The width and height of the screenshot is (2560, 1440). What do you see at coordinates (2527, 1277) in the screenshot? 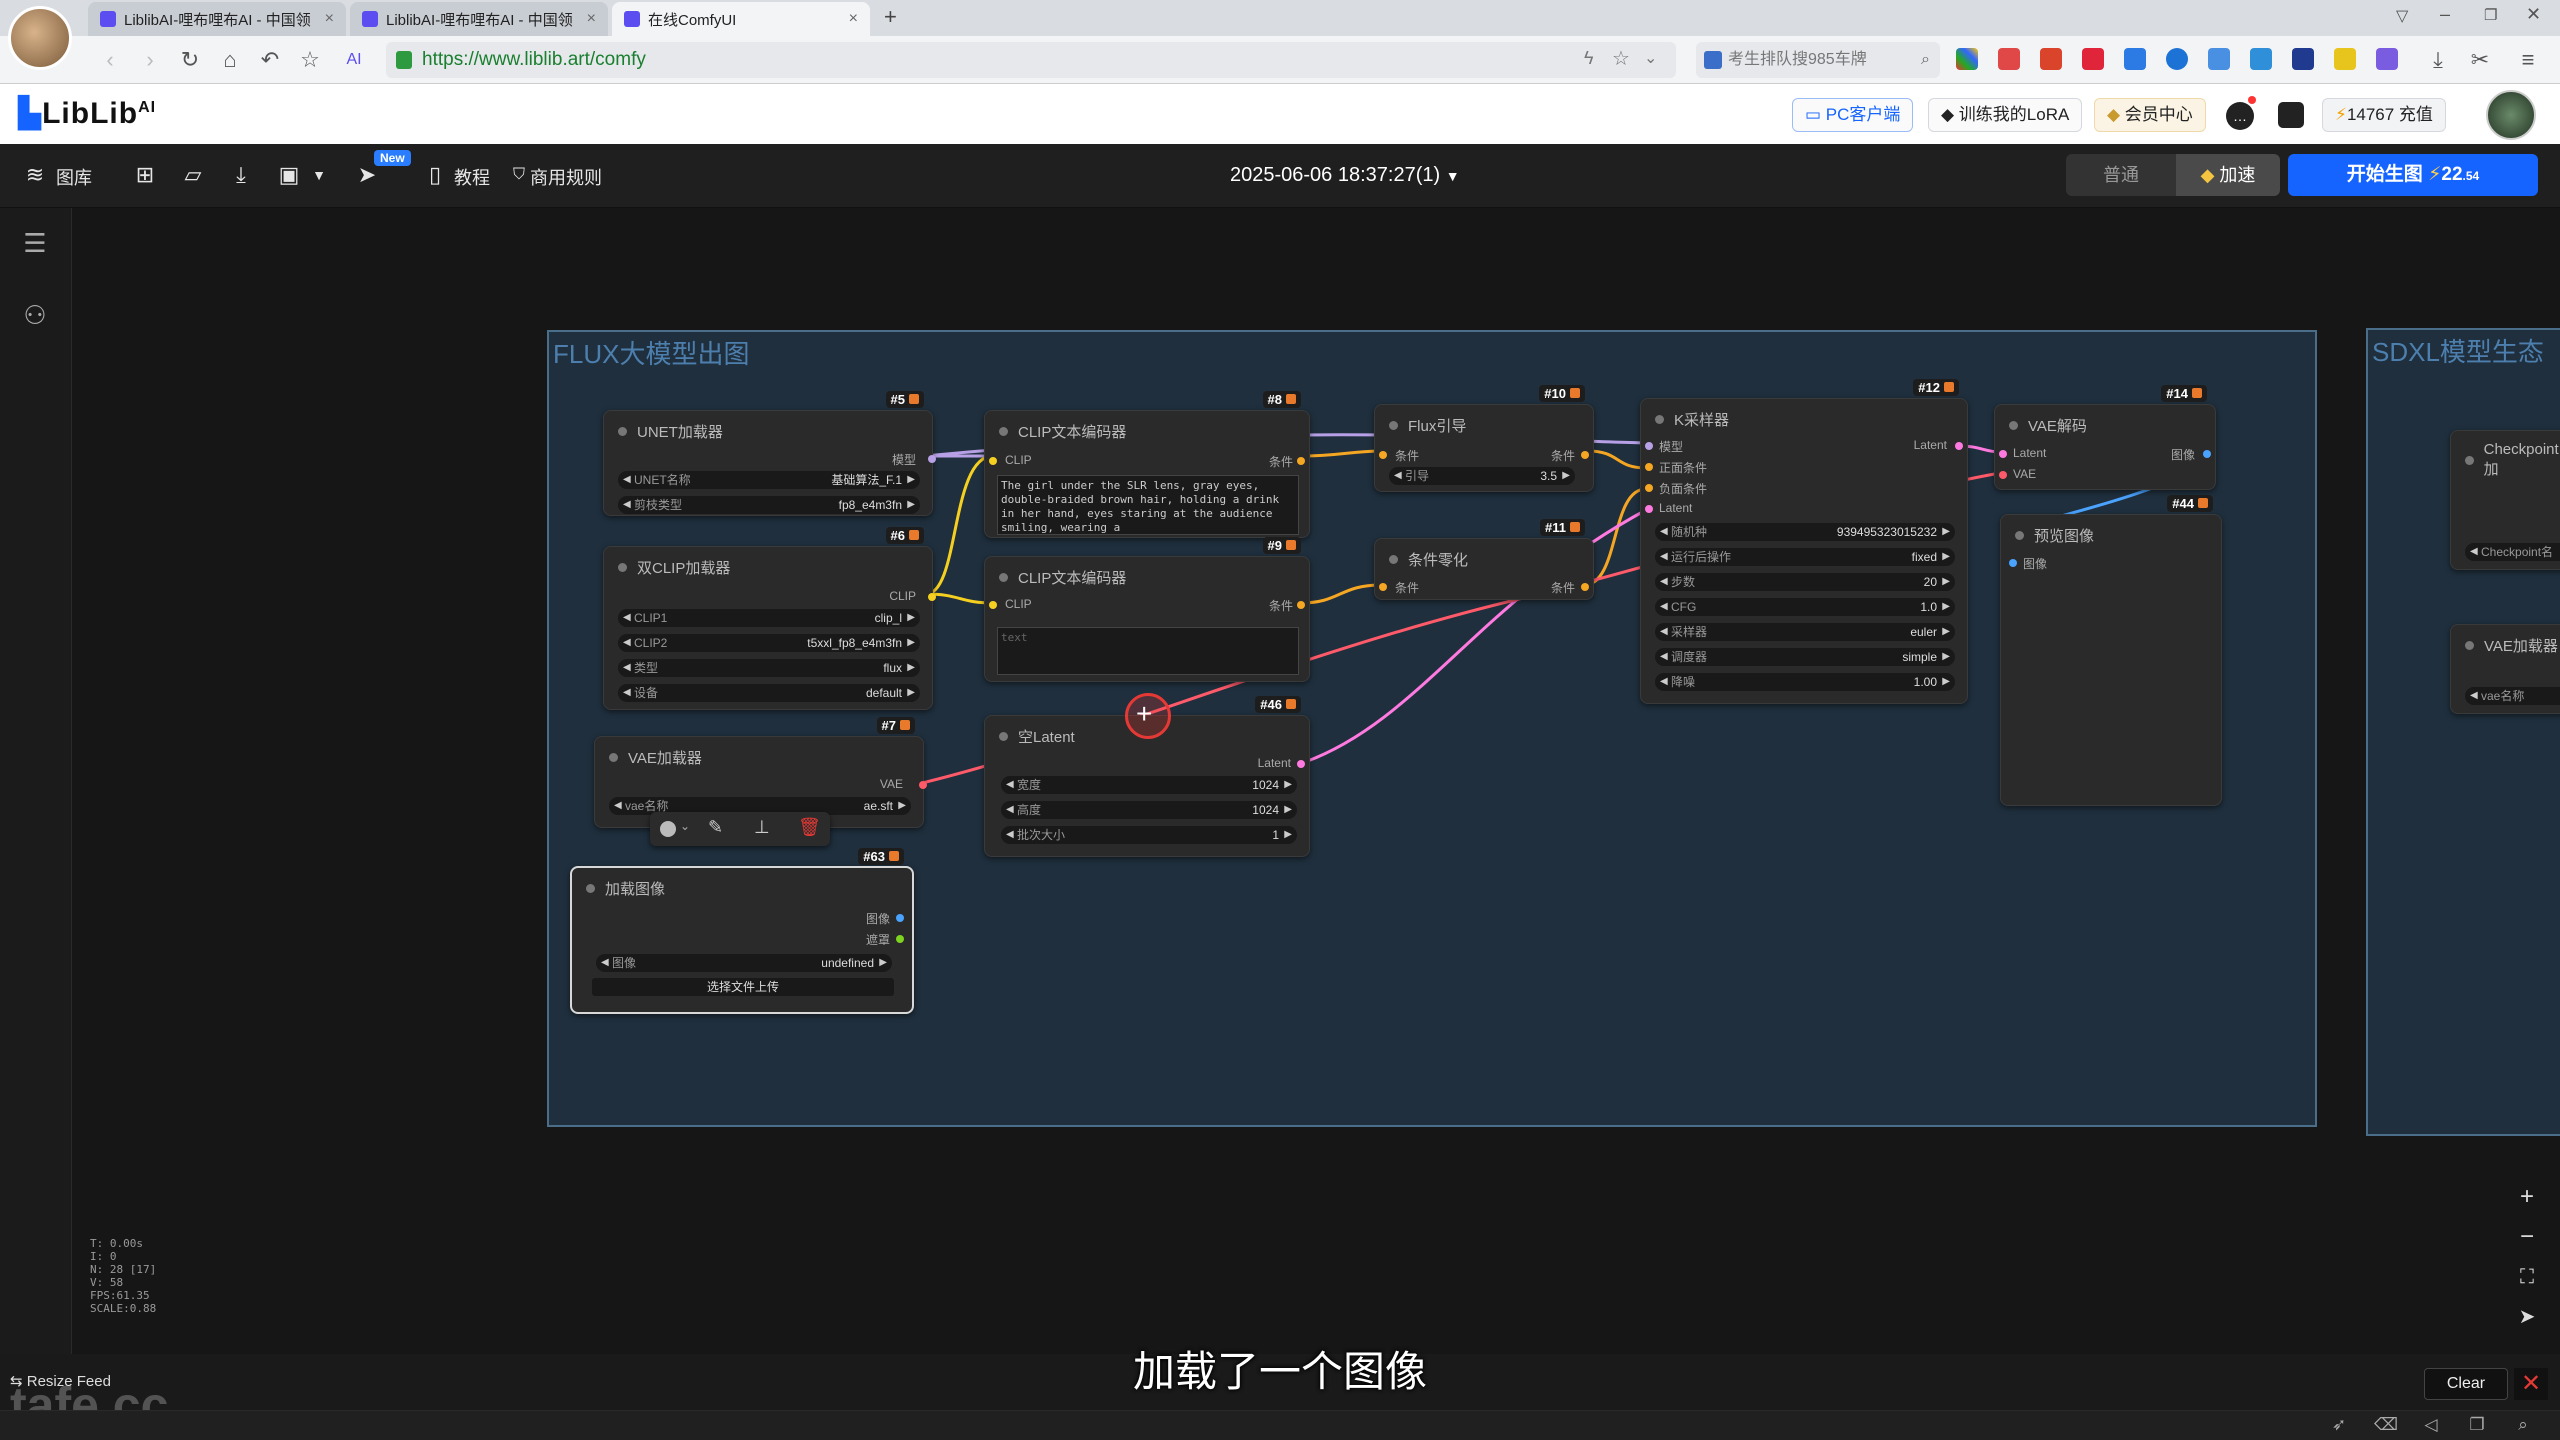
I see `fit-view-icon: ⛶` at bounding box center [2527, 1277].